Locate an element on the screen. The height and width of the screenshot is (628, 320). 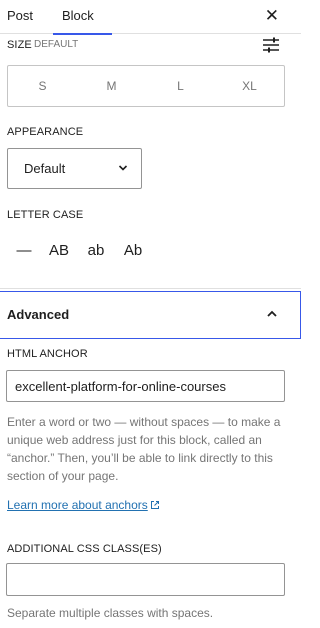
letter-case-options: — AB ab Ab is located at coordinates (79, 251).